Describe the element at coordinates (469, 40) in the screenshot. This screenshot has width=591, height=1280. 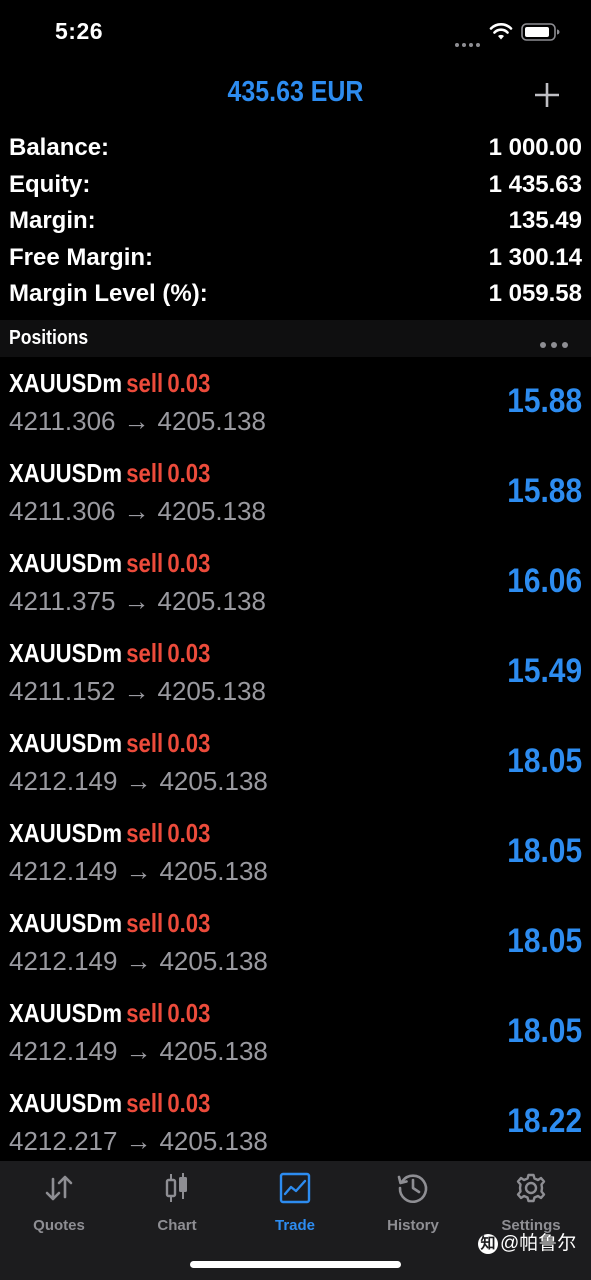
I see `signal-dots-icon` at that location.